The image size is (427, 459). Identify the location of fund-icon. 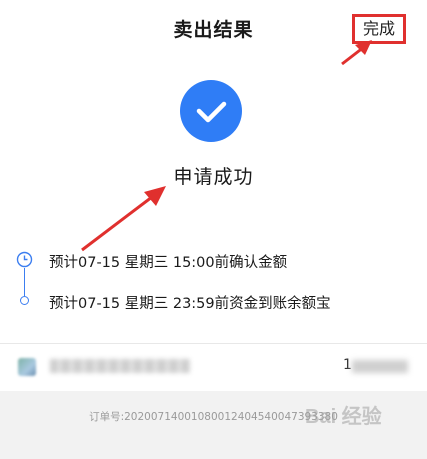
(27, 367).